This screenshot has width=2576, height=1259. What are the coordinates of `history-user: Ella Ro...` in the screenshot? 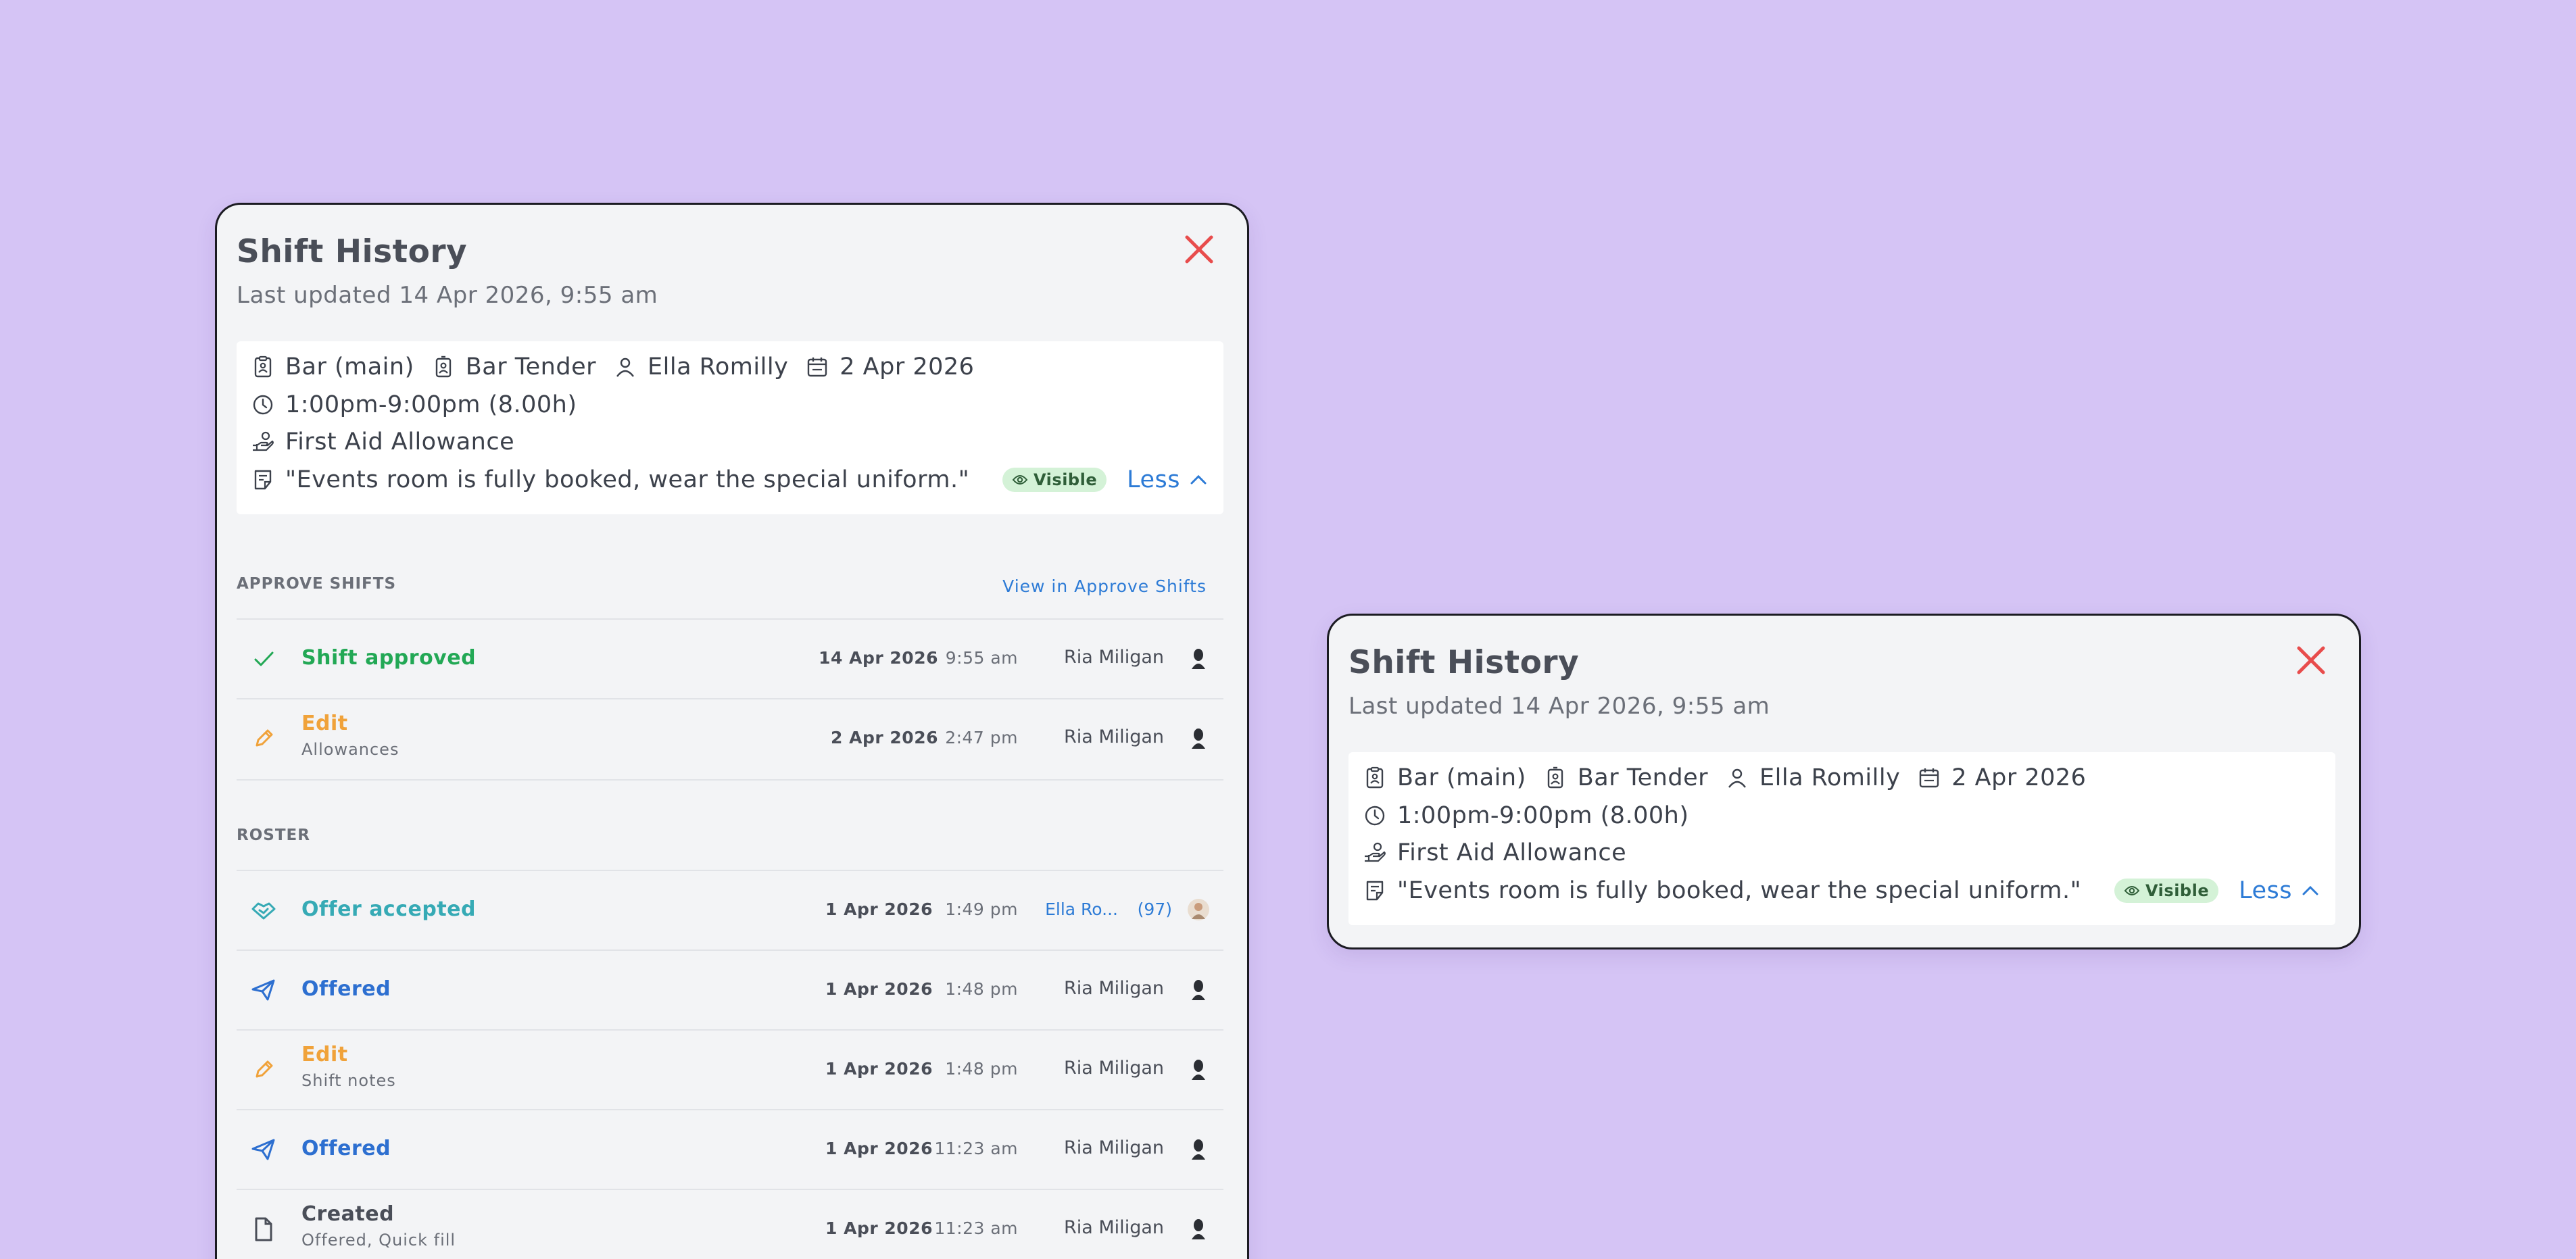 It's located at (1081, 909).